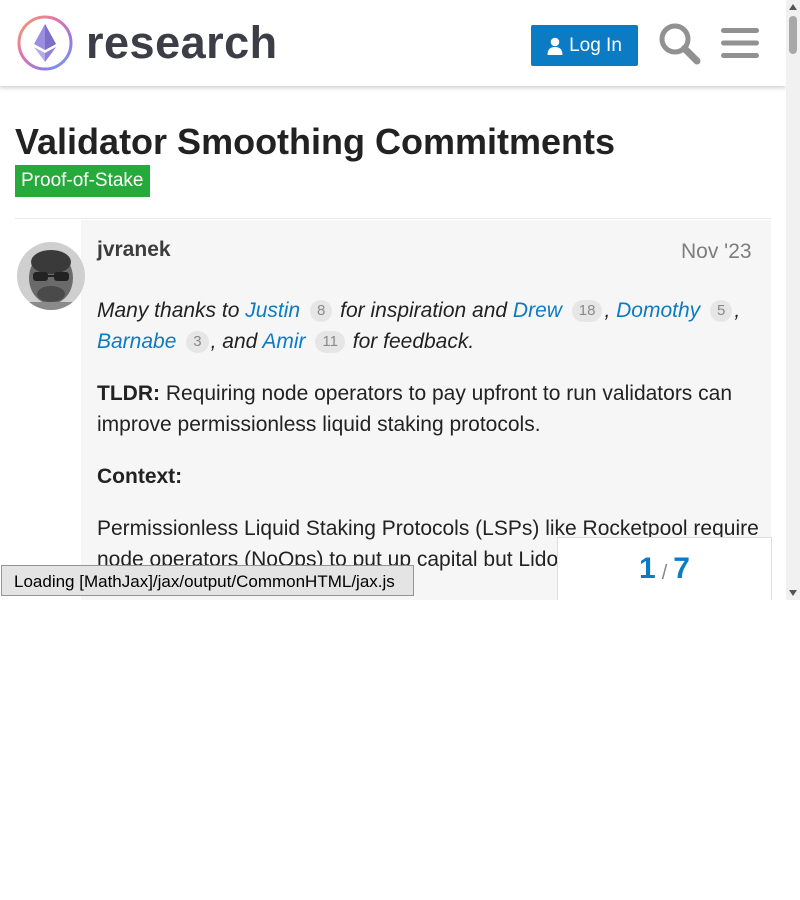  I want to click on thanks-suffix: for feedback., so click(410, 341).